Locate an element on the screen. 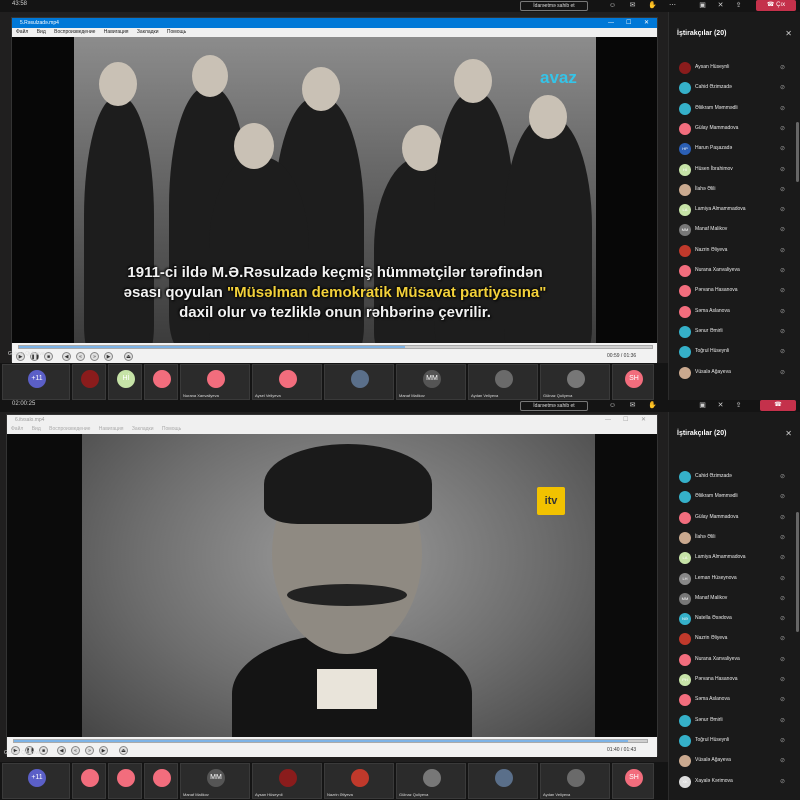  participant-row: Pərvana Hasanova ⊘ is located at coordinates (738, 291).